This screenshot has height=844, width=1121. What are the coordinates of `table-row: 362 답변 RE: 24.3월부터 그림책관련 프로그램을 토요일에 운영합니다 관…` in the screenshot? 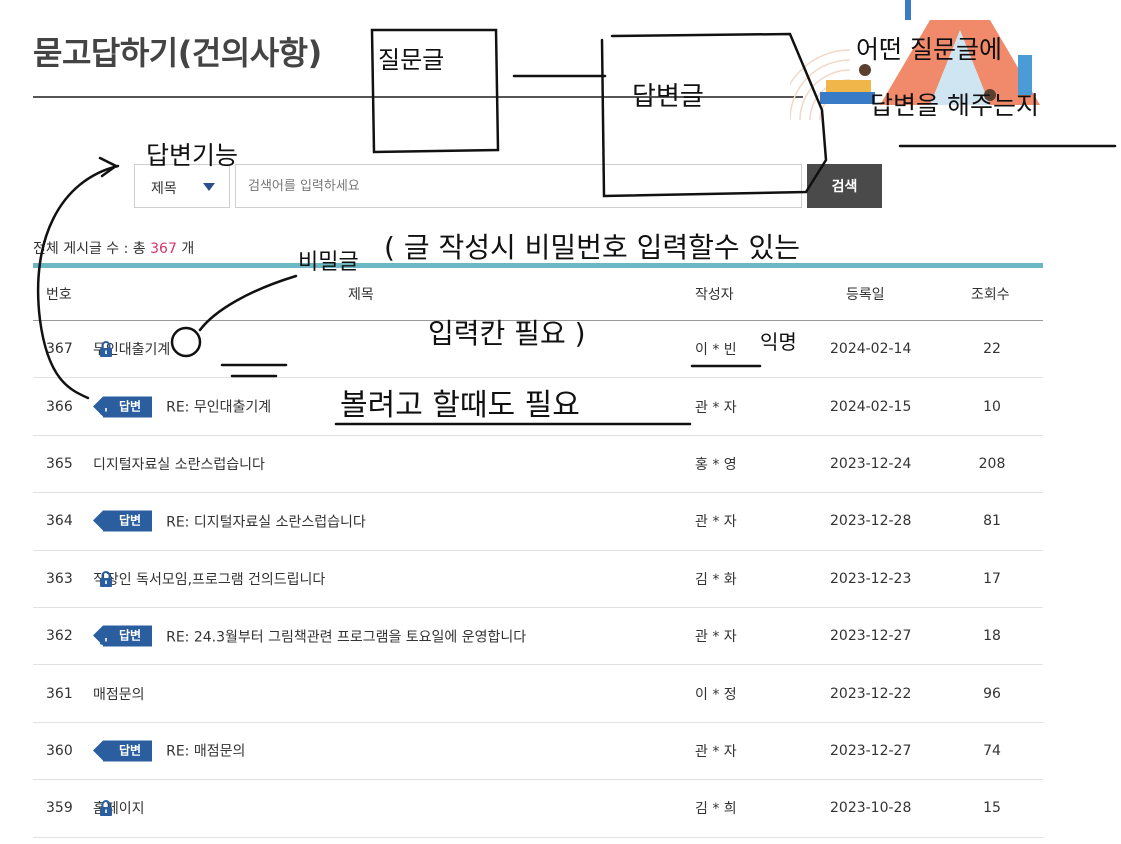 It's located at (538, 637).